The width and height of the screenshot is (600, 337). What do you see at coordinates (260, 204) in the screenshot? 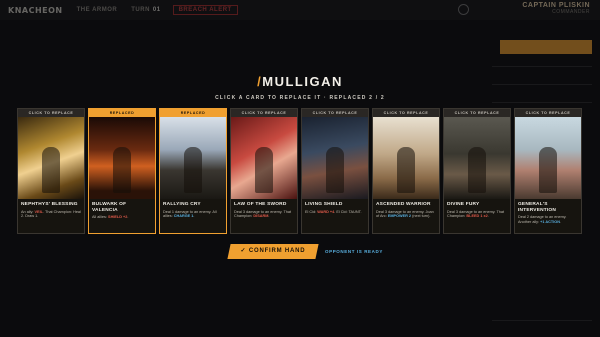
I see `card-name: LAW OF THE SWORD` at bounding box center [260, 204].